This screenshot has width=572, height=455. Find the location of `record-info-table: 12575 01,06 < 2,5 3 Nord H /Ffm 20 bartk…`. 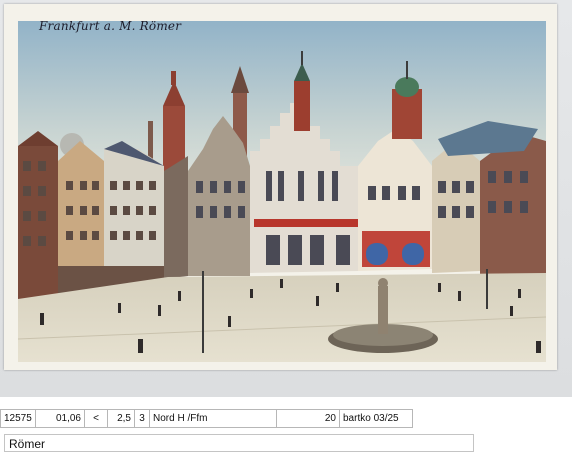

record-info-table: 12575 01,06 < 2,5 3 Nord H /Ffm 20 bartk… is located at coordinates (206, 418).